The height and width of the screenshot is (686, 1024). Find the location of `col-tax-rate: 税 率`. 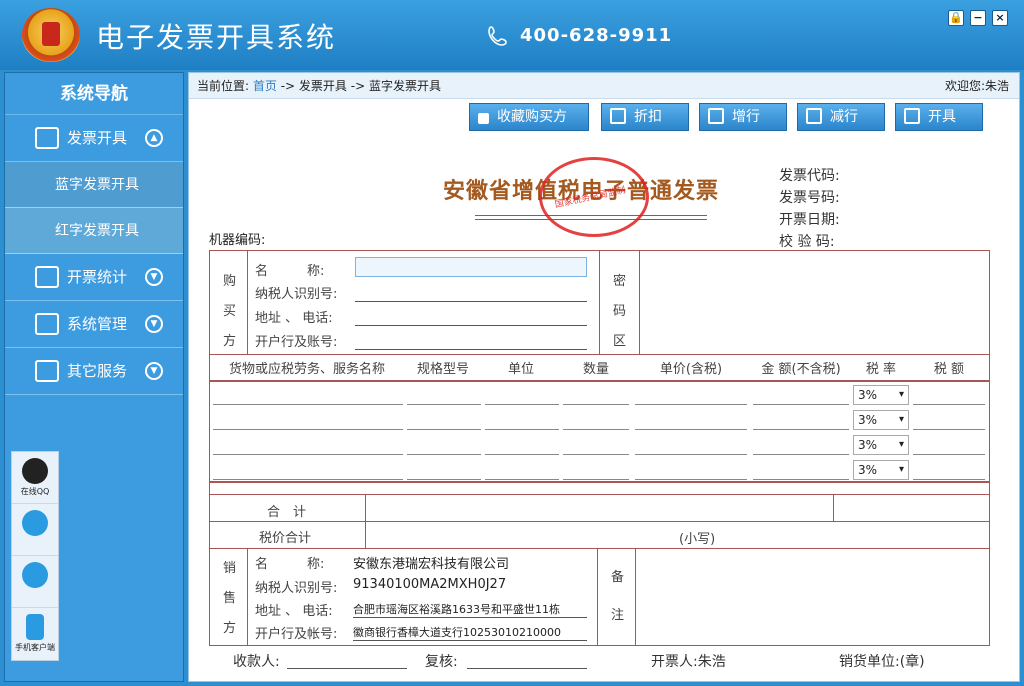

col-tax-rate: 税 率 is located at coordinates (881, 369).